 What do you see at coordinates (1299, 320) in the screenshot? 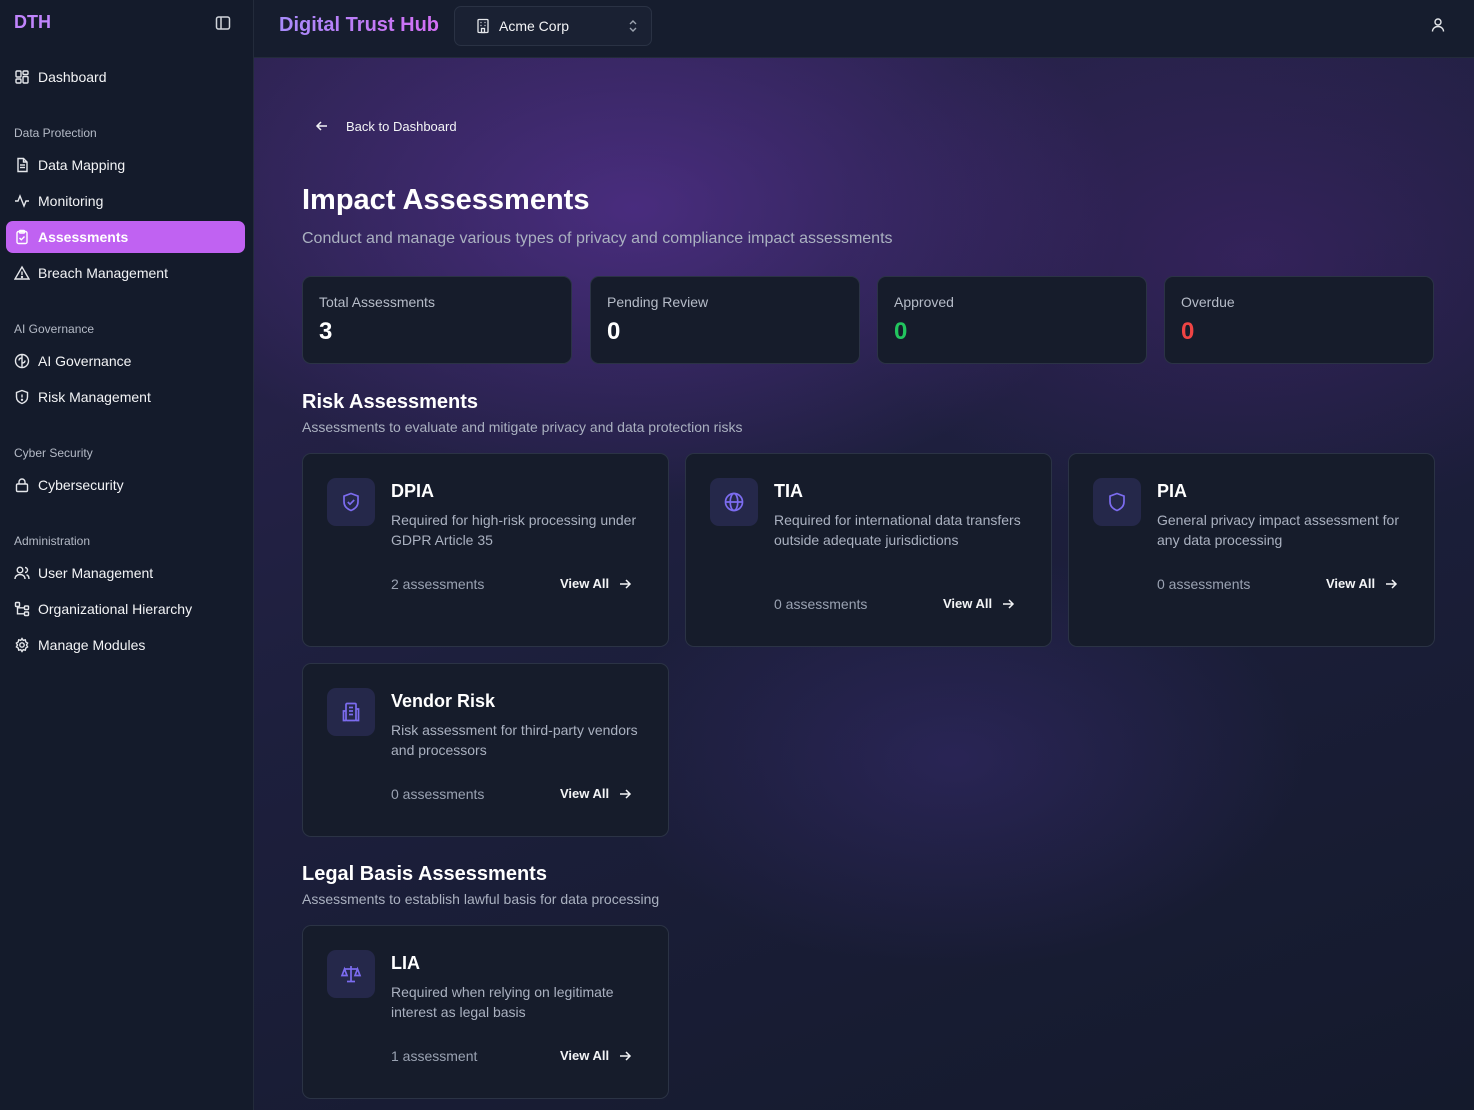
I see `stat-card-overdue: Overdue 0` at bounding box center [1299, 320].